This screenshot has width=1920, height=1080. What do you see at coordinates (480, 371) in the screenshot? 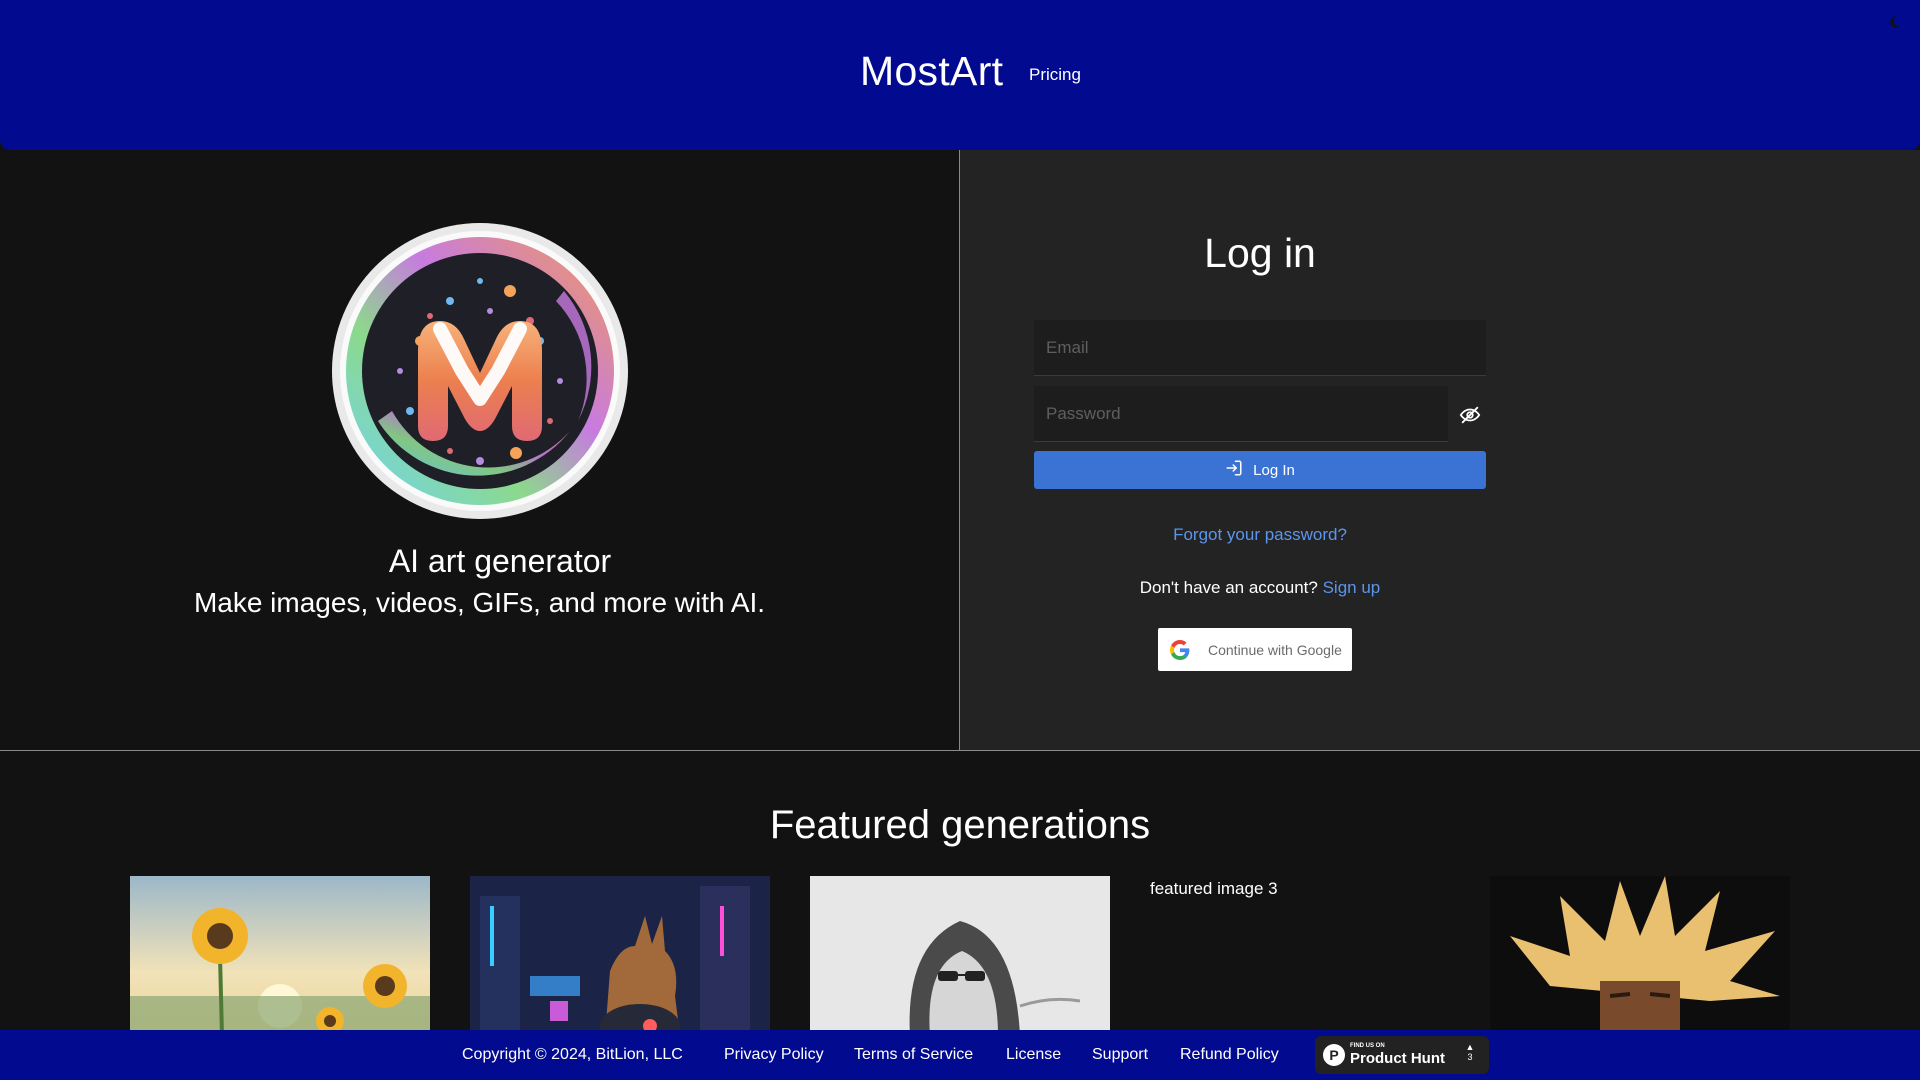
I see `mostart-logo` at bounding box center [480, 371].